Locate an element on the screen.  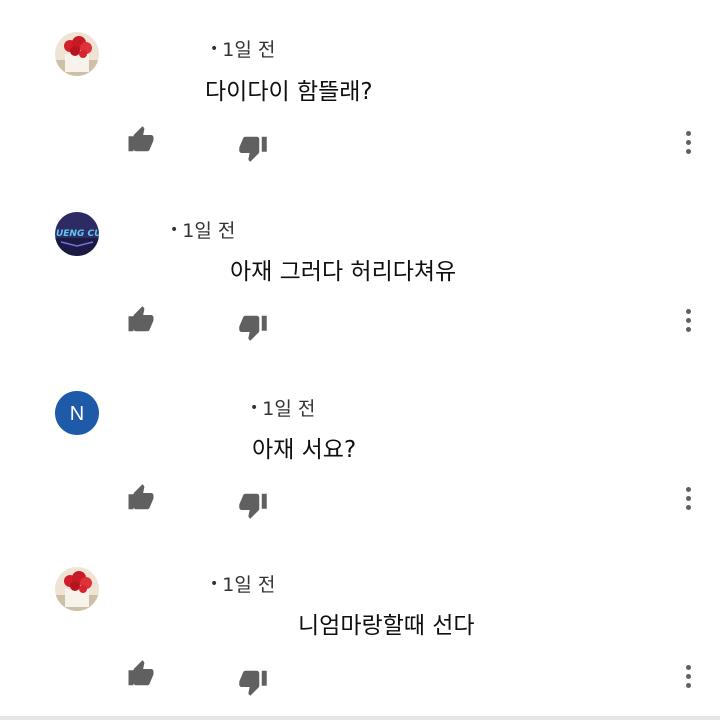
svg-text: JUENG CU is located at coordinates (77, 234).